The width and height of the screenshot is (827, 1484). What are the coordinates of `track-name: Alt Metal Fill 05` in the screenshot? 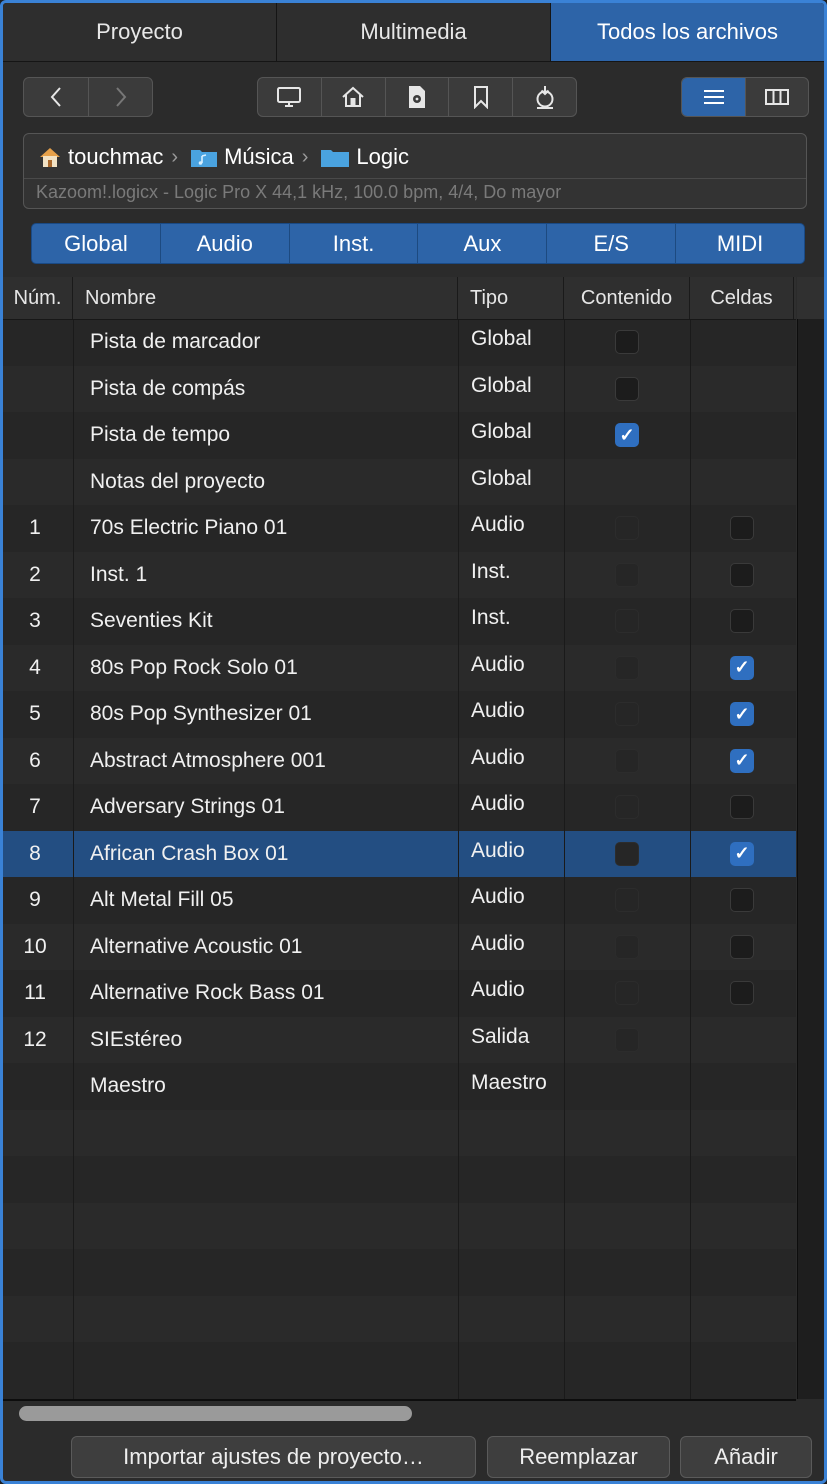 It's located at (162, 899).